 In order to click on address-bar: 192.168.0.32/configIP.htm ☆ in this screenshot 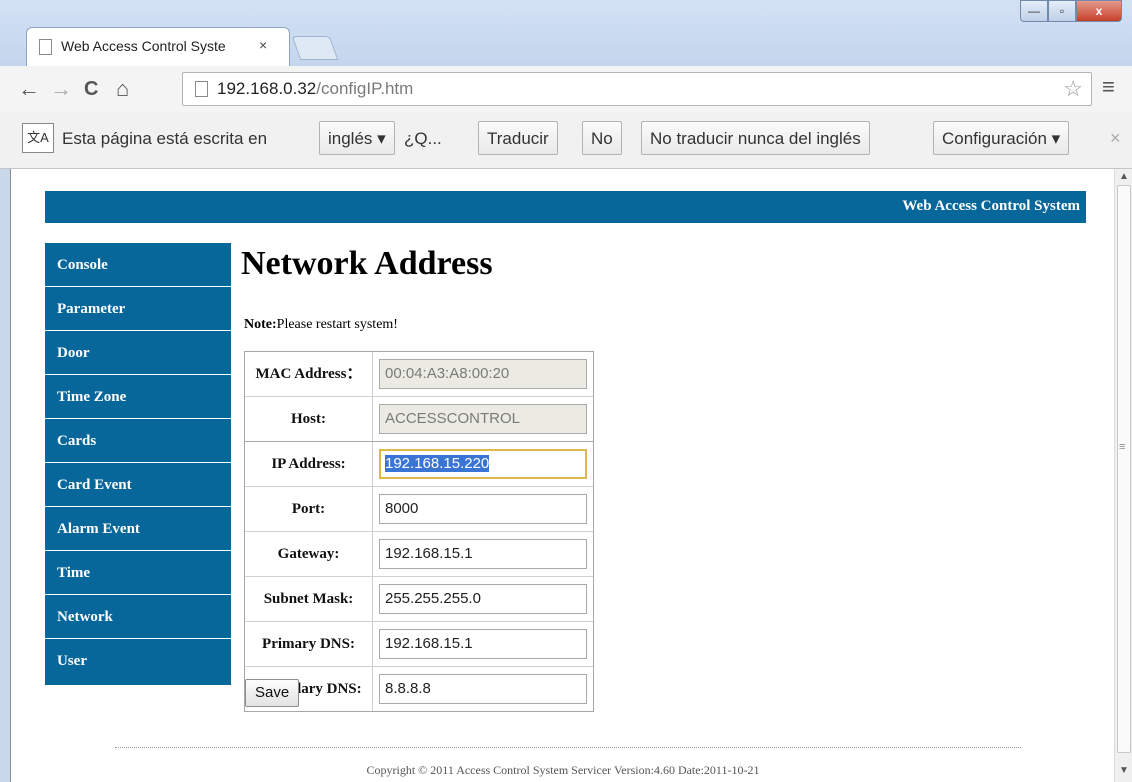, I will do `click(637, 89)`.